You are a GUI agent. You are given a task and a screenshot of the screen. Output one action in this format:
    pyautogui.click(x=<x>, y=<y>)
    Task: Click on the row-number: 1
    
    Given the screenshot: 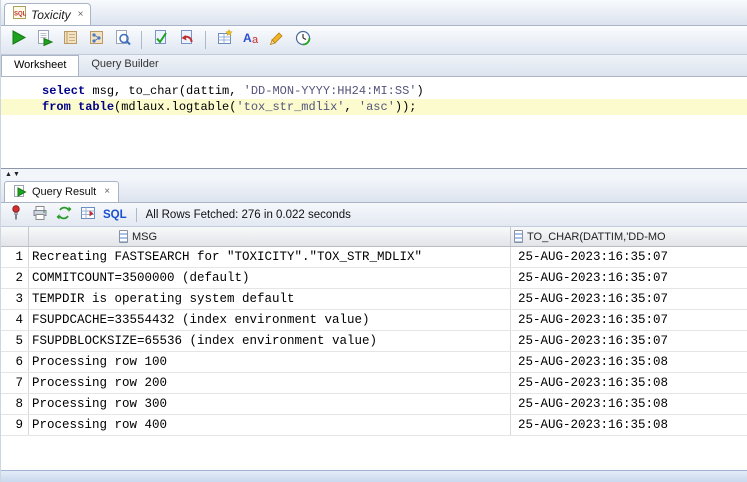 What is the action you would take?
    pyautogui.click(x=15, y=257)
    